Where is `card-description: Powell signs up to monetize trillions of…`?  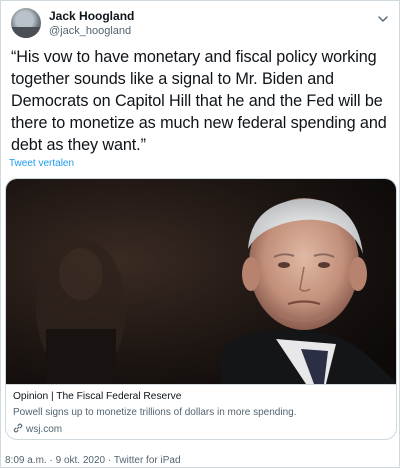
card-description: Powell signs up to monetize trillions of… is located at coordinates (155, 412).